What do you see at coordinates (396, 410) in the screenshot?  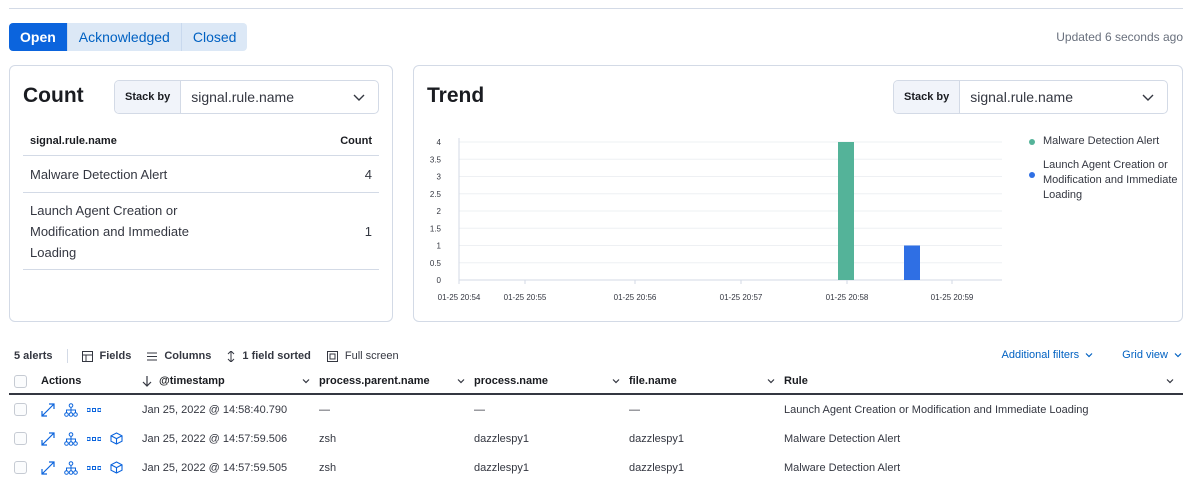 I see `cell-process-parent-name: —` at bounding box center [396, 410].